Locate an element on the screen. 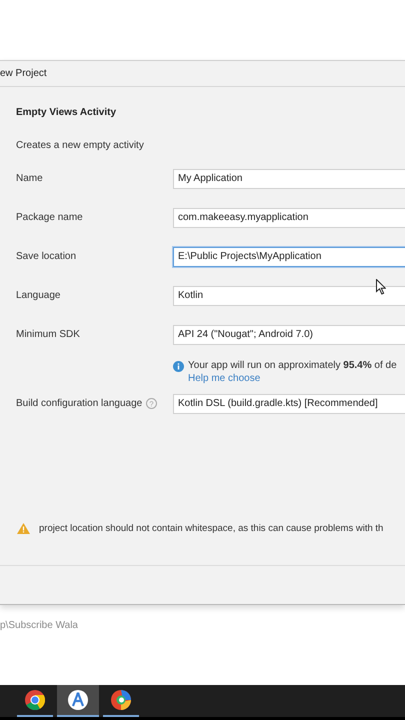  input-field: com.makeeasy.myapplication is located at coordinates (289, 218).